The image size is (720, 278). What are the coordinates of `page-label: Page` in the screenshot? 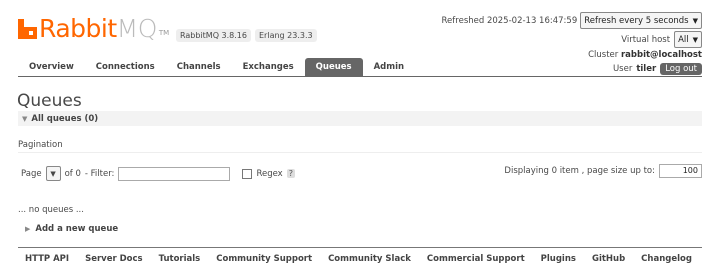 It's located at (31, 173).